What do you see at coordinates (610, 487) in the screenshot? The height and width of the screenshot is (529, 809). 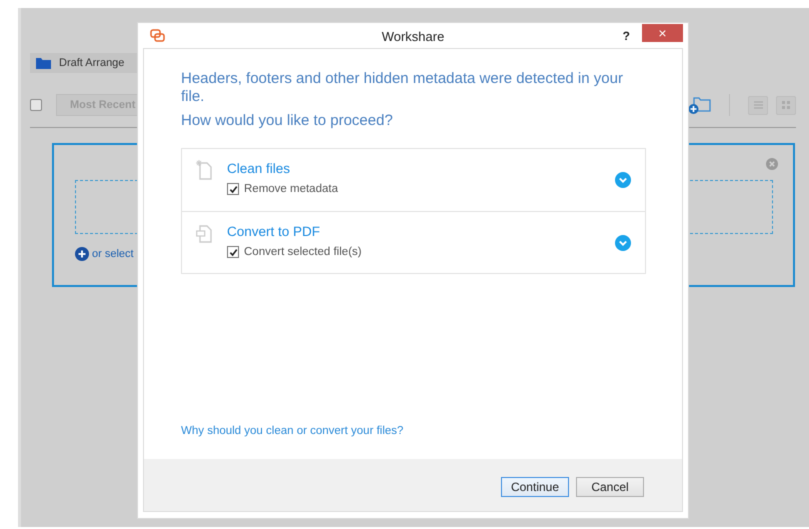 I see `dialog-button: Cancel` at bounding box center [610, 487].